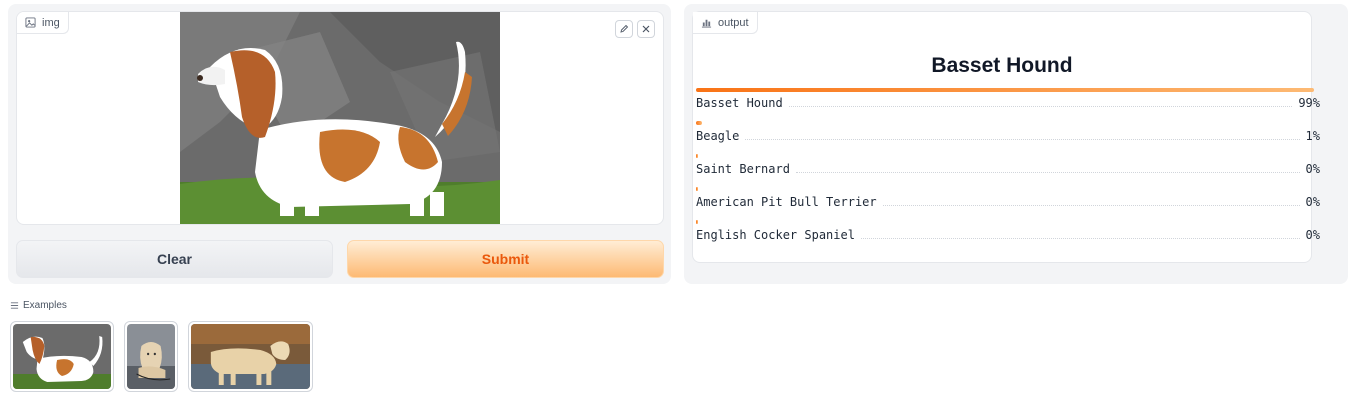 The image size is (1358, 408). Describe the element at coordinates (739, 103) in the screenshot. I see `confidence-label: Basset Hound` at that location.